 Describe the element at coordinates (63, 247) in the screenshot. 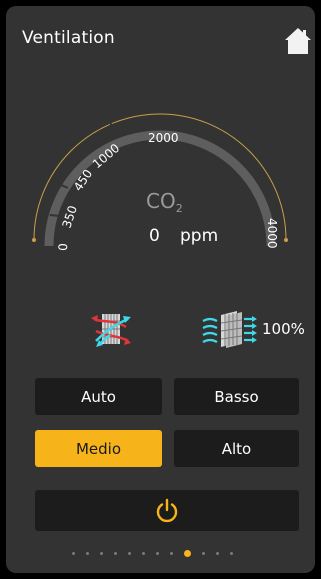

I see `gauge-tick-label: 0` at that location.